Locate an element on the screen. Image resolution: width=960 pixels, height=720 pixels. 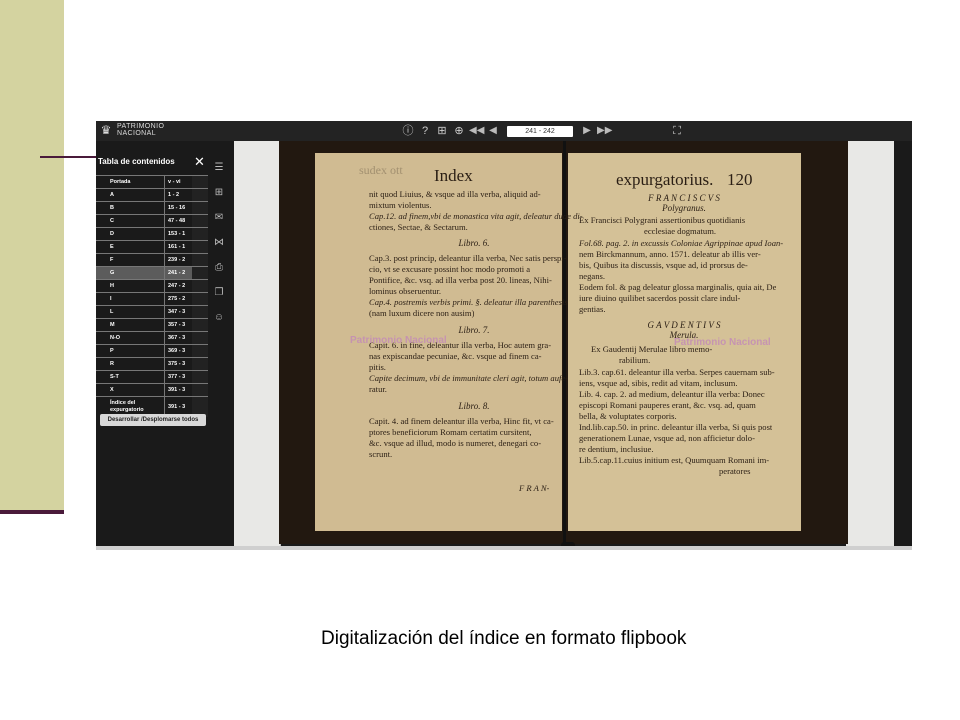
toc-item-m: M 357 - 3 is located at coordinates (152, 324).